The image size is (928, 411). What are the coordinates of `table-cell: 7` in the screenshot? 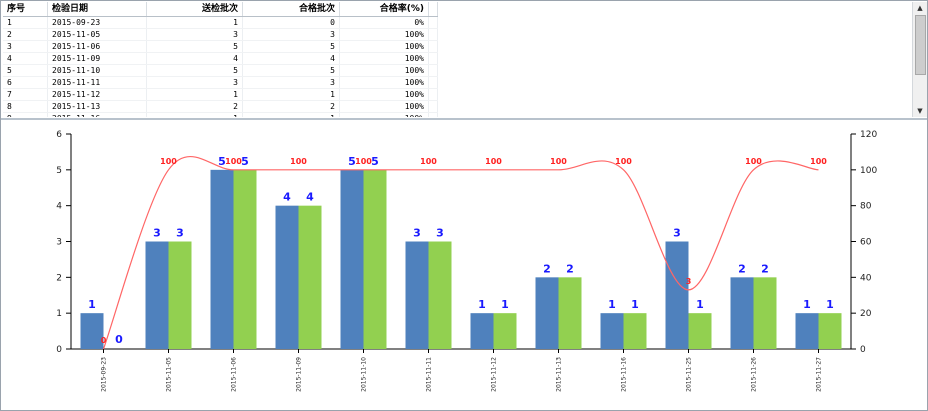 It's located at (25, 94).